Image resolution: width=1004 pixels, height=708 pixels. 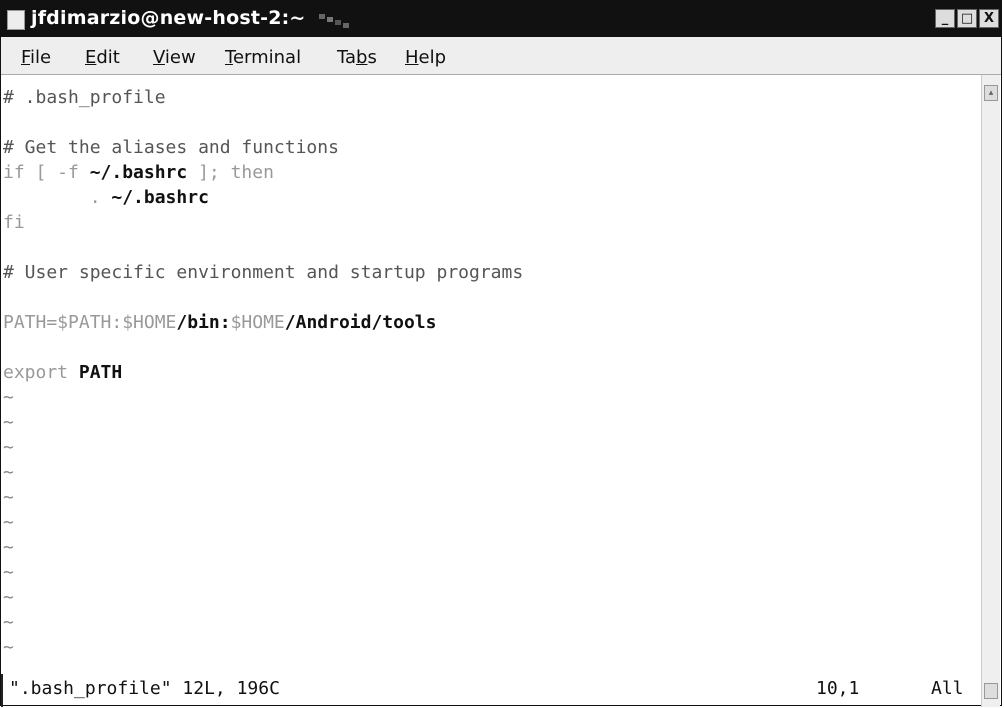 I want to click on vim-status-line: ".bash_profile" 12L, 196C 10,1 All, so click(x=493, y=689).